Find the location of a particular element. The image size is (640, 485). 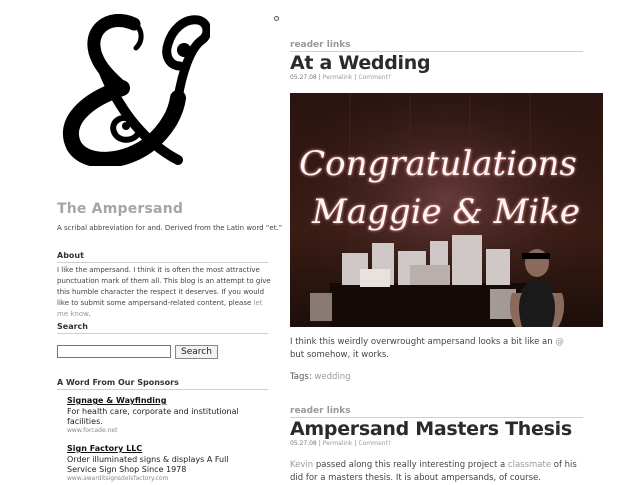

site-title: The Ampersand is located at coordinates (120, 209).